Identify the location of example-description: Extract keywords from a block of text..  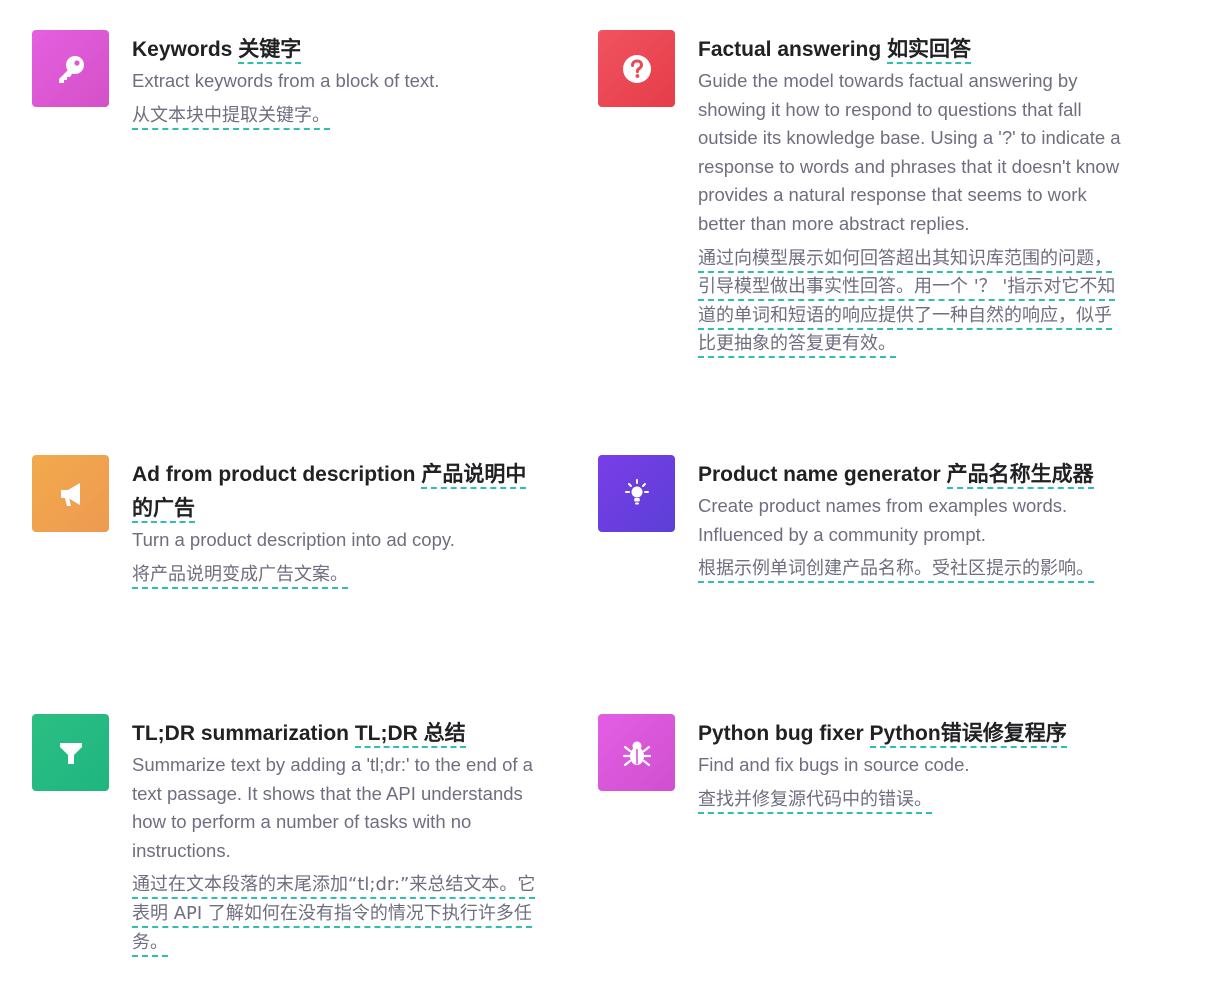
(286, 80).